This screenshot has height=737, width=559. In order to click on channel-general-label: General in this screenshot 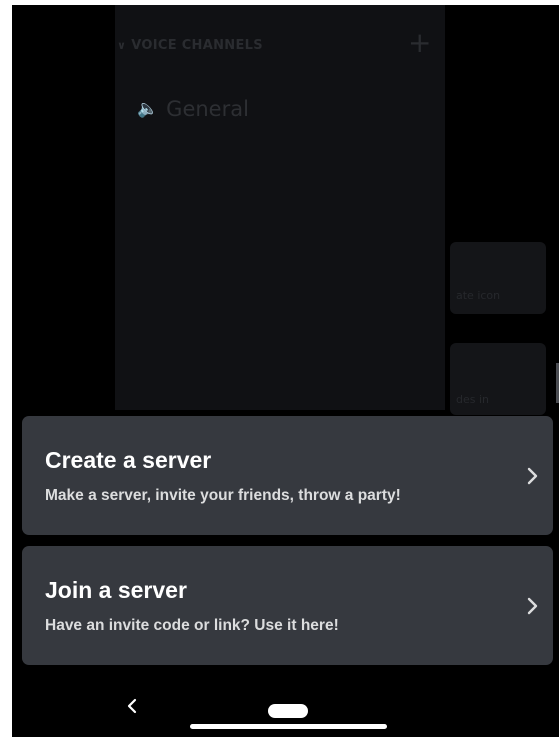, I will do `click(207, 109)`.